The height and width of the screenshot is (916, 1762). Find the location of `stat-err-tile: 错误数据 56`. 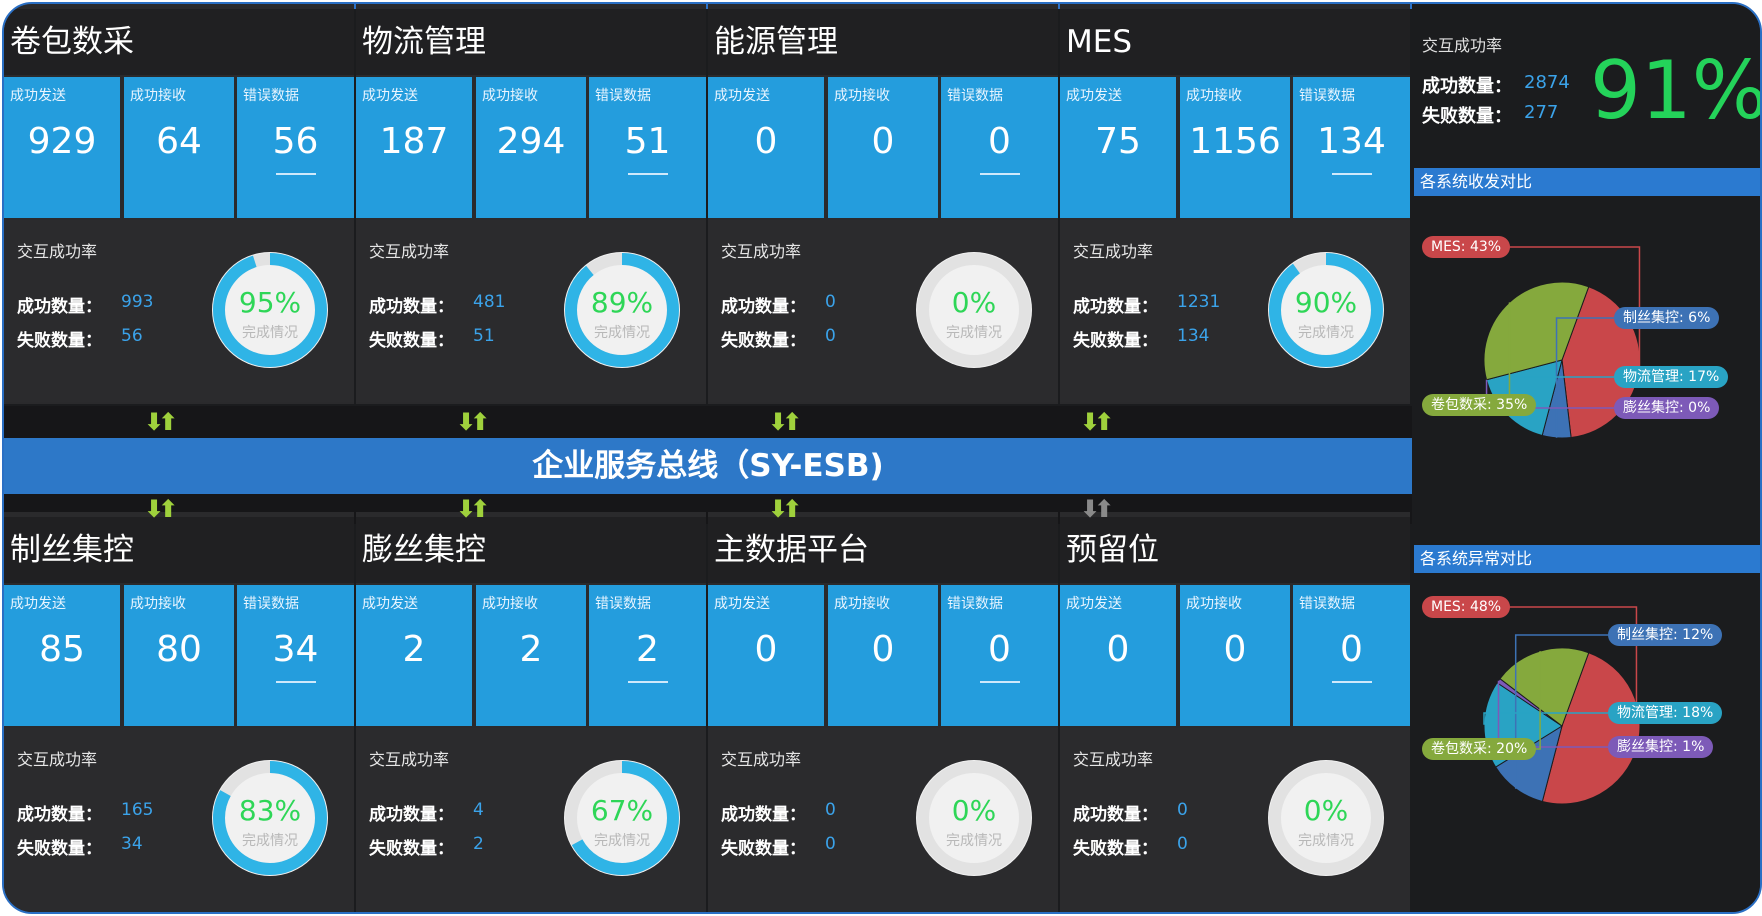

stat-err-tile: 错误数据 56 is located at coordinates (295, 147).